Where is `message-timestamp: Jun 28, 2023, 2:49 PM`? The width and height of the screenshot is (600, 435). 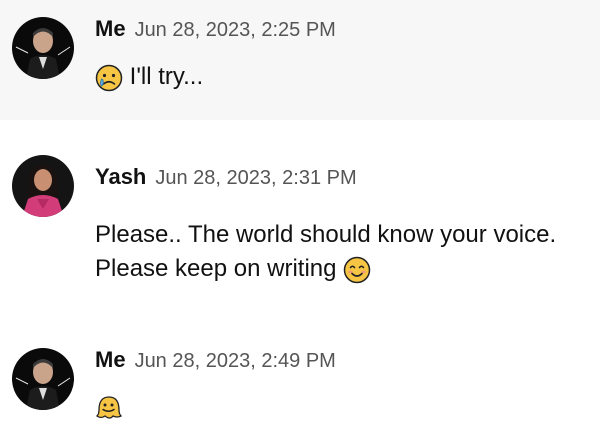 message-timestamp: Jun 28, 2023, 2:49 PM is located at coordinates (235, 361).